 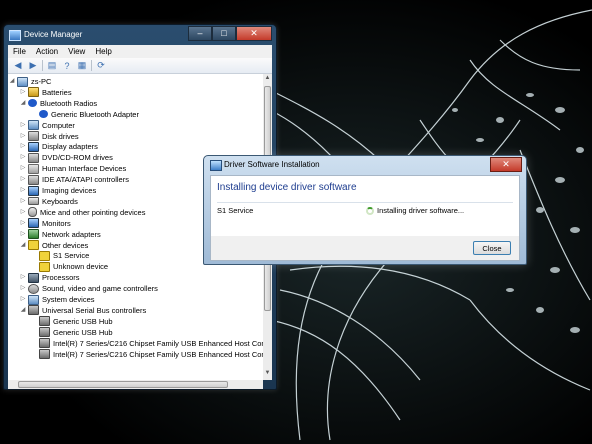 I want to click on tree-item: ▷ Sound, video and game controllers, so click(x=88, y=288).